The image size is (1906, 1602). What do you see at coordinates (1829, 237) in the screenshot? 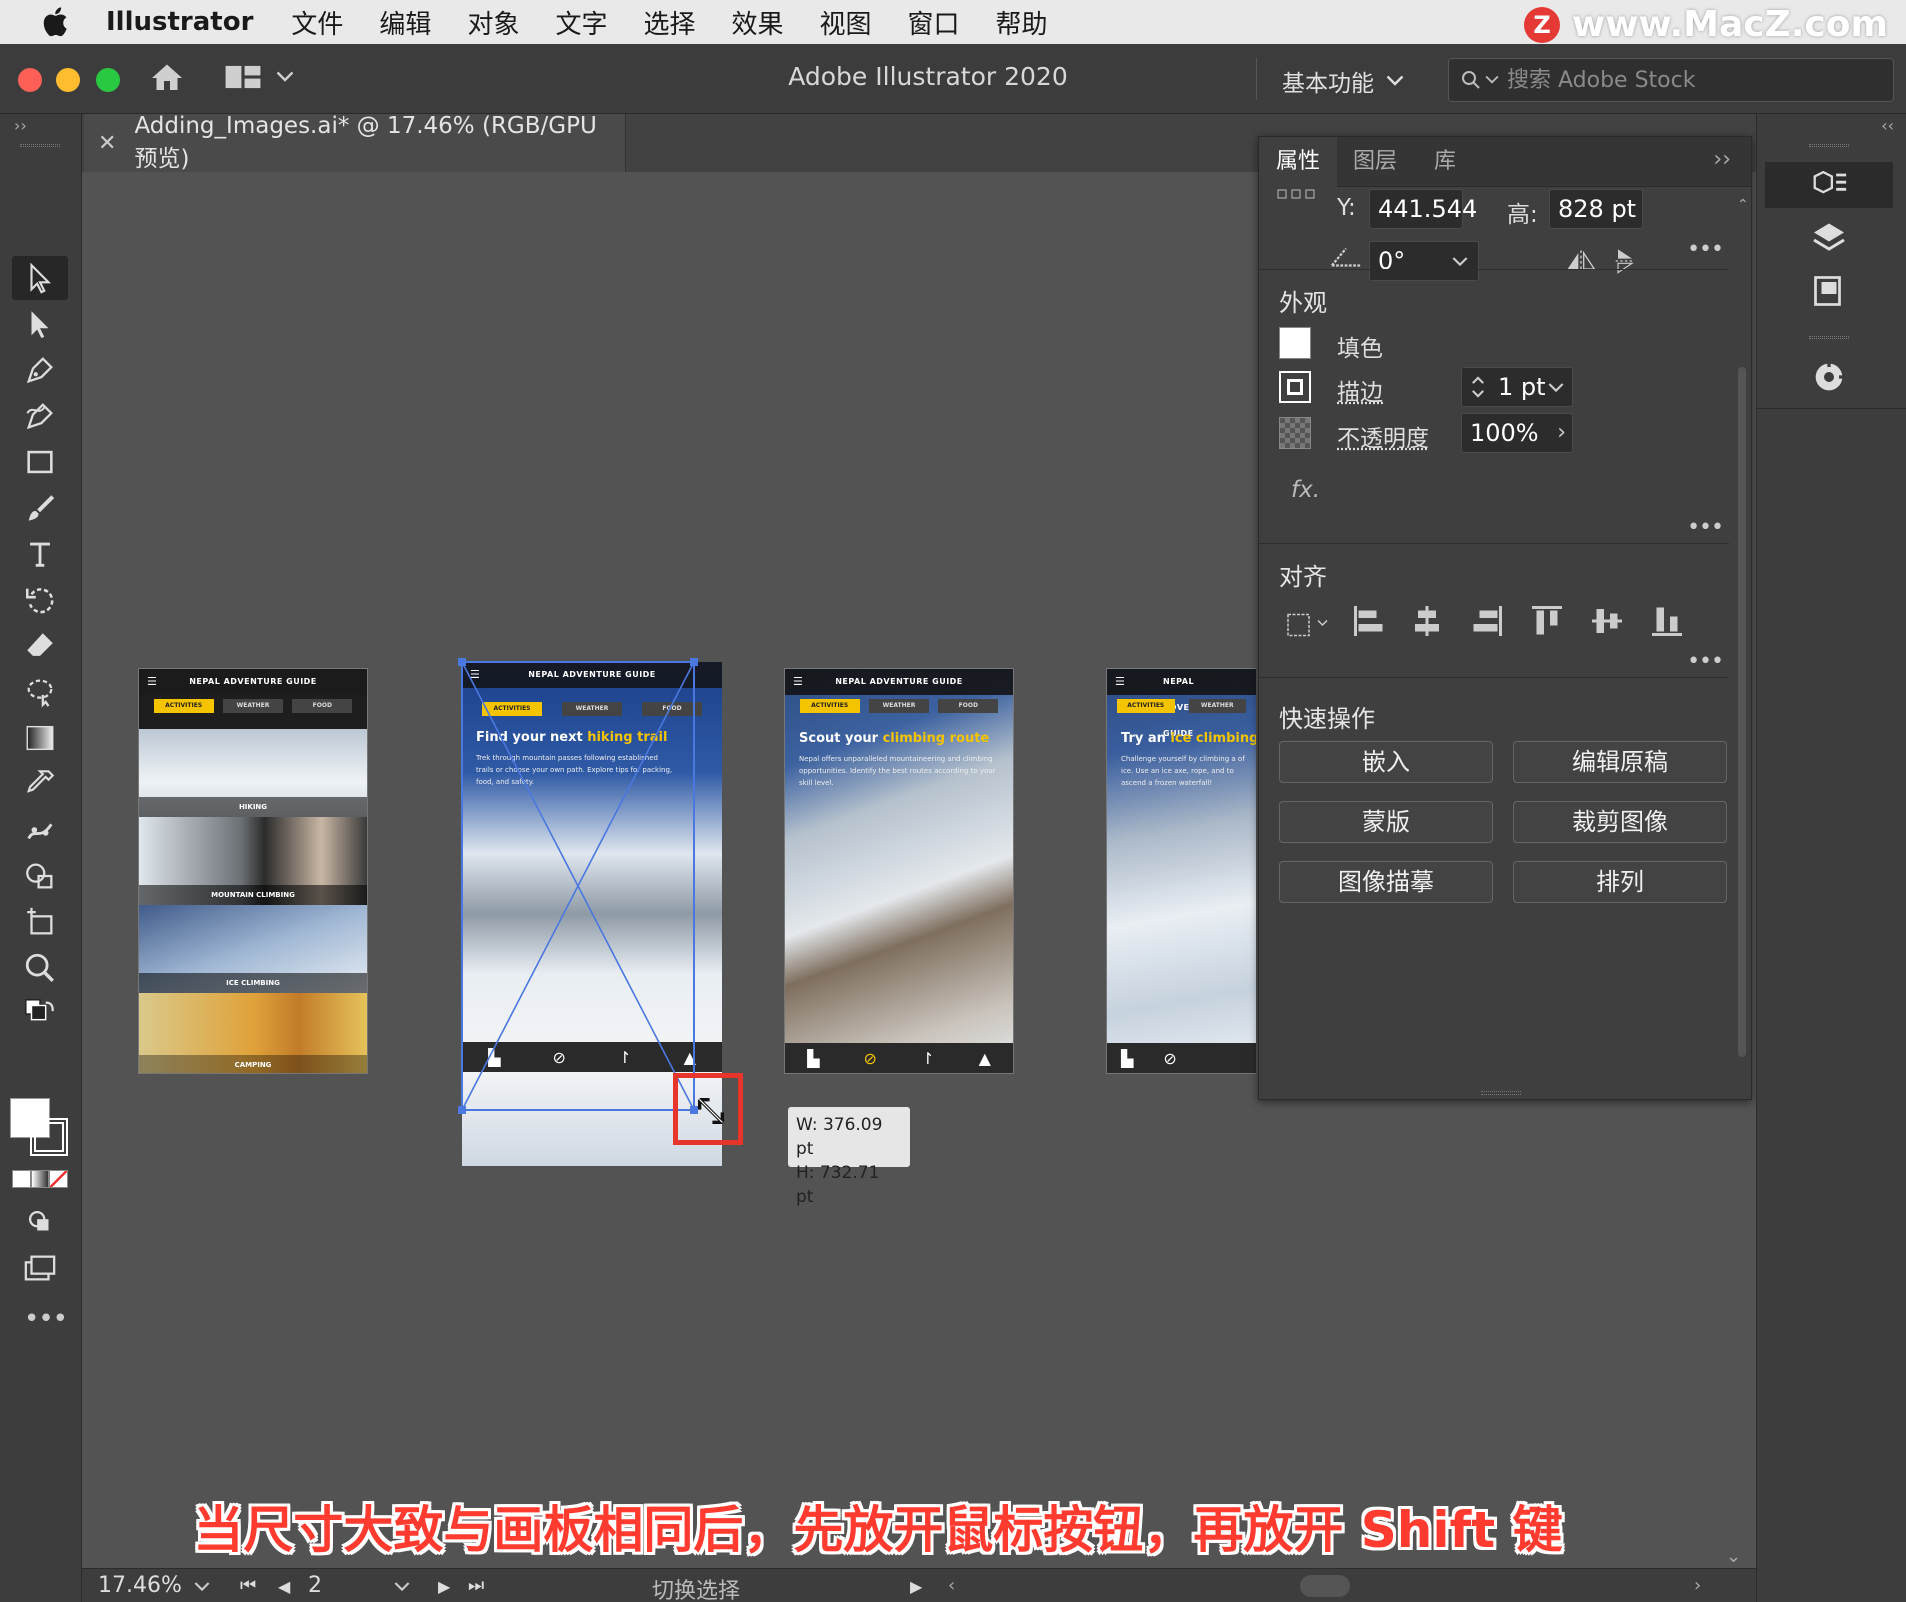
I see `dock-layers-button` at bounding box center [1829, 237].